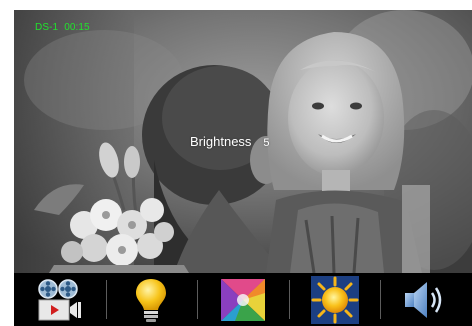 The width and height of the screenshot is (472, 326). I want to click on call-timer: 00:15, so click(77, 27).